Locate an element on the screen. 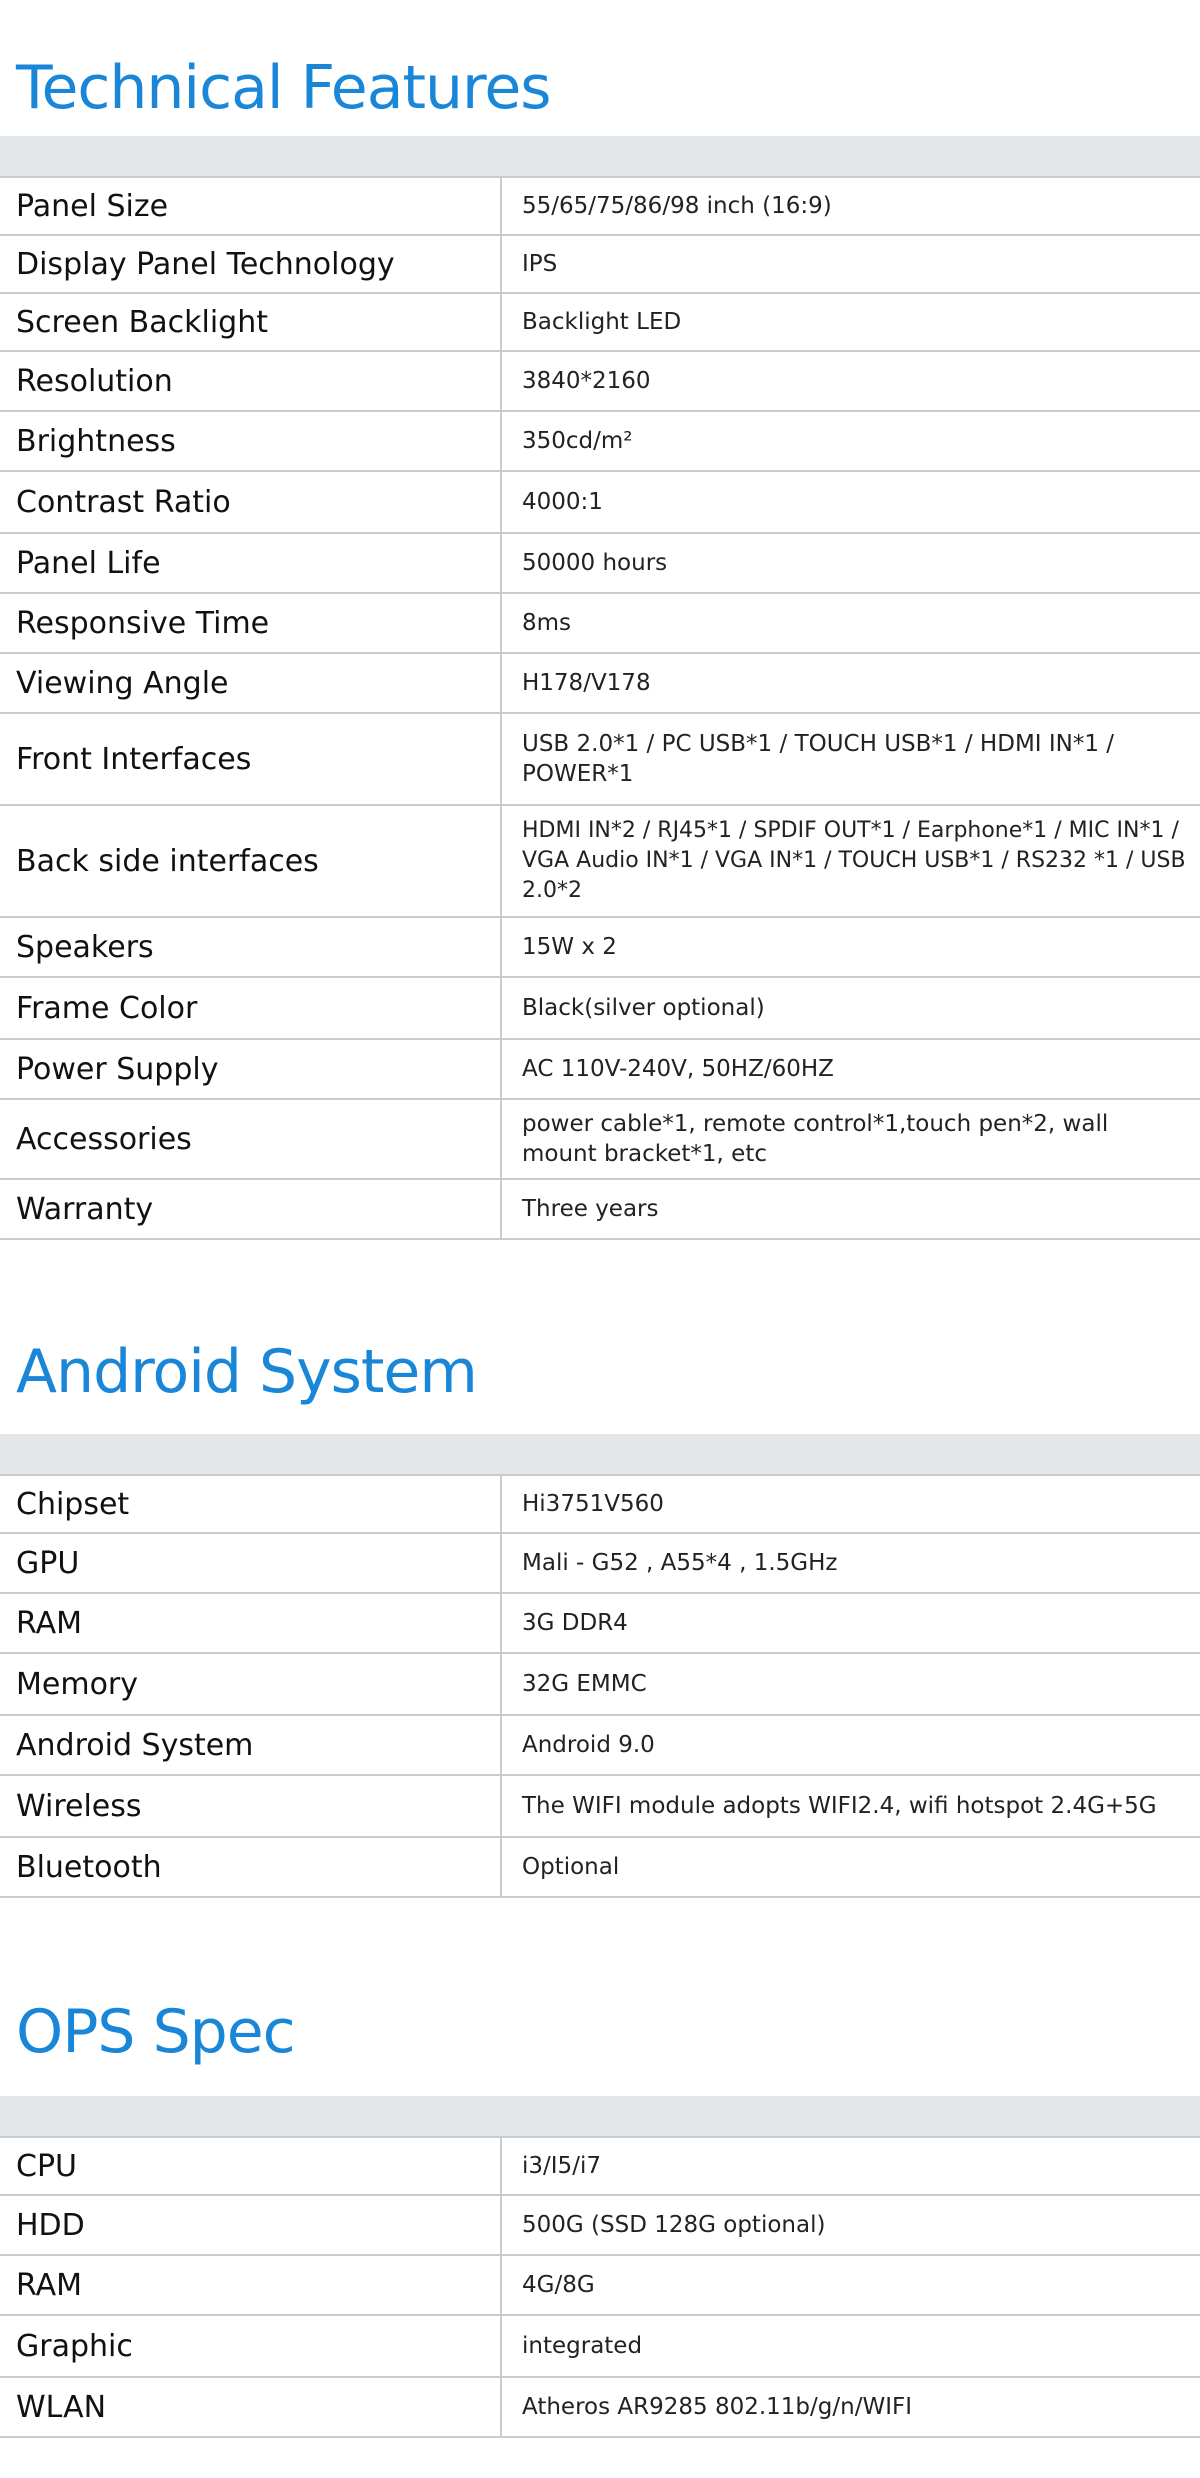  spec-label: Wireless is located at coordinates (251, 1806).